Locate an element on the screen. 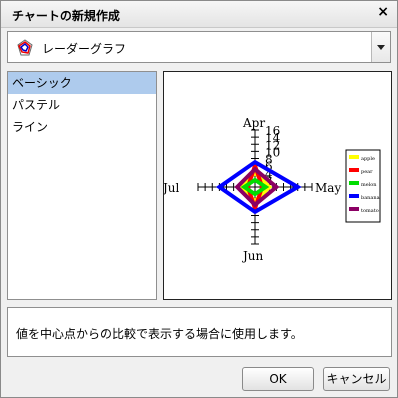  title-bar: チャートの新規作成 × is located at coordinates (199, 14).